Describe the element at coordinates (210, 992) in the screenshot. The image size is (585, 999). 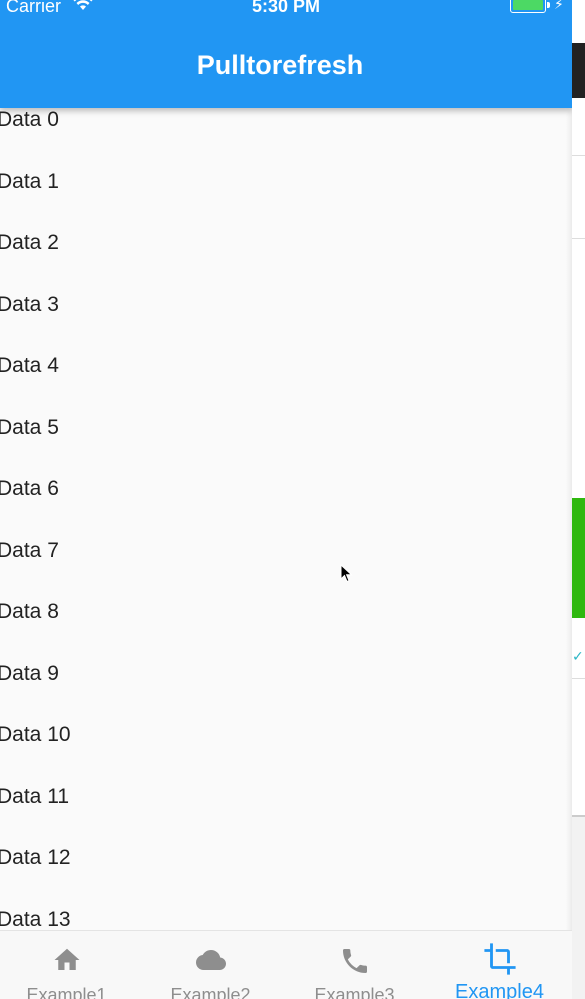
I see `tab-label: Example2` at that location.